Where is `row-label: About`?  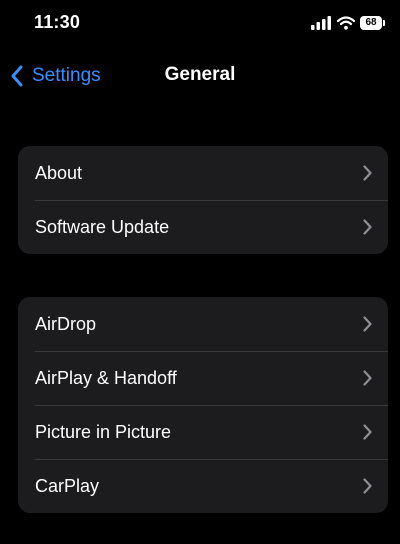 row-label: About is located at coordinates (59, 172).